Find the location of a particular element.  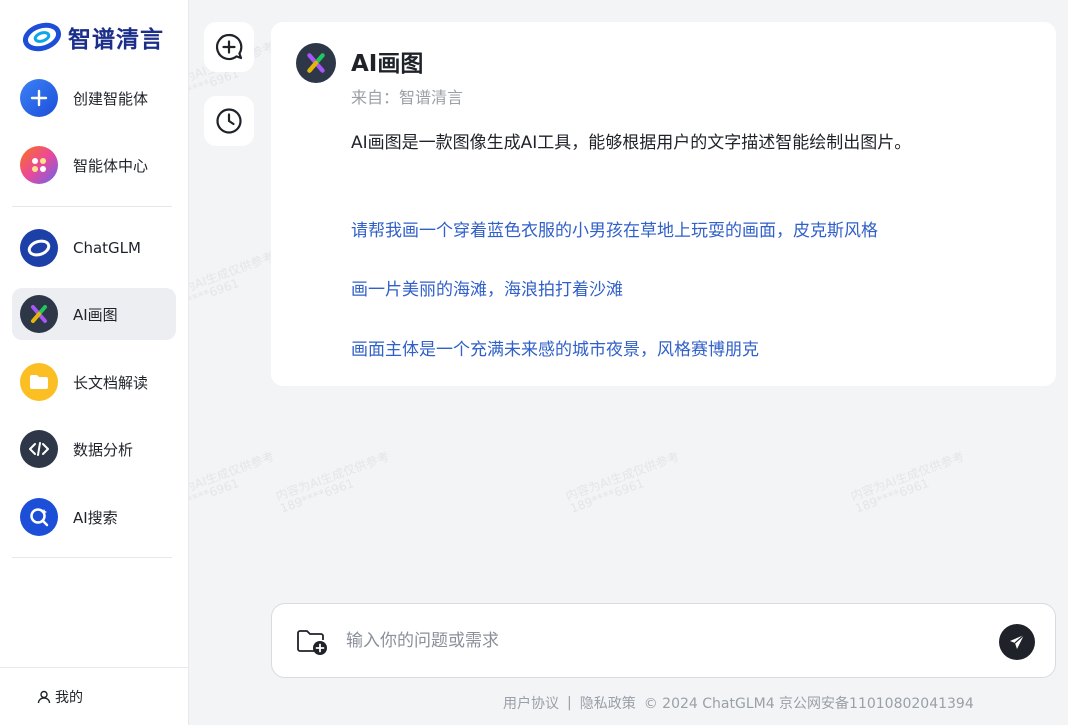

sidebar-item-agent-center: 智能体中心 is located at coordinates (94, 165).